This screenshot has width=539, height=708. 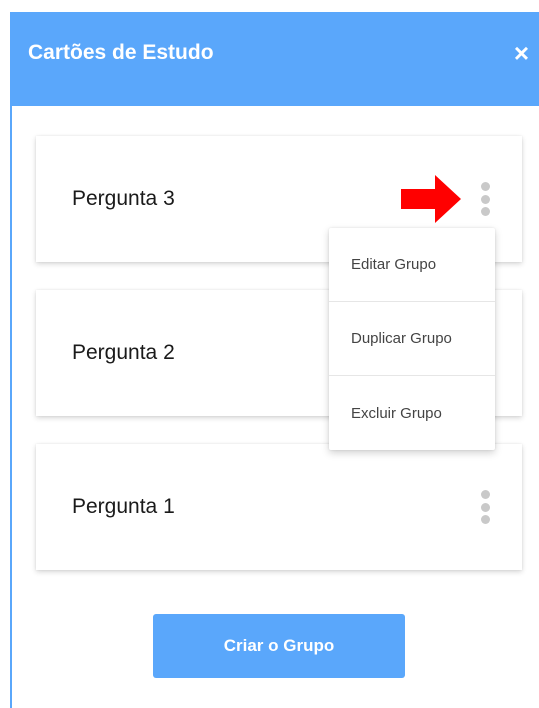 I want to click on group-card-label: Pergunta 2, so click(x=123, y=352).